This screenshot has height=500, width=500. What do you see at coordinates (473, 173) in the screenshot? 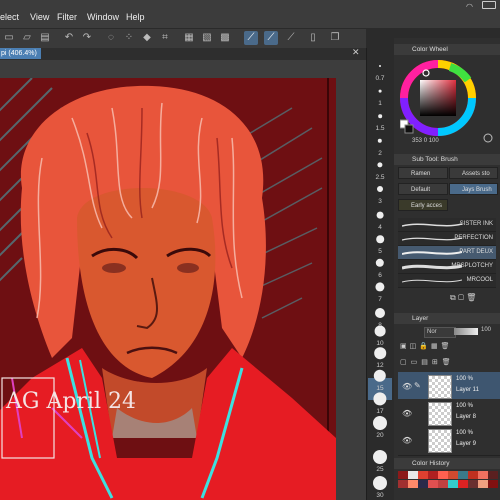
I see `group-assets: Assets sto` at bounding box center [473, 173].